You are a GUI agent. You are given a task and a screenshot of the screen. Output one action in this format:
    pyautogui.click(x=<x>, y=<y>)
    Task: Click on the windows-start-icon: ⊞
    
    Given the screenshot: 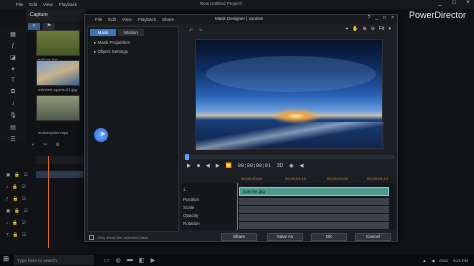 What is the action you would take?
    pyautogui.click(x=6, y=260)
    